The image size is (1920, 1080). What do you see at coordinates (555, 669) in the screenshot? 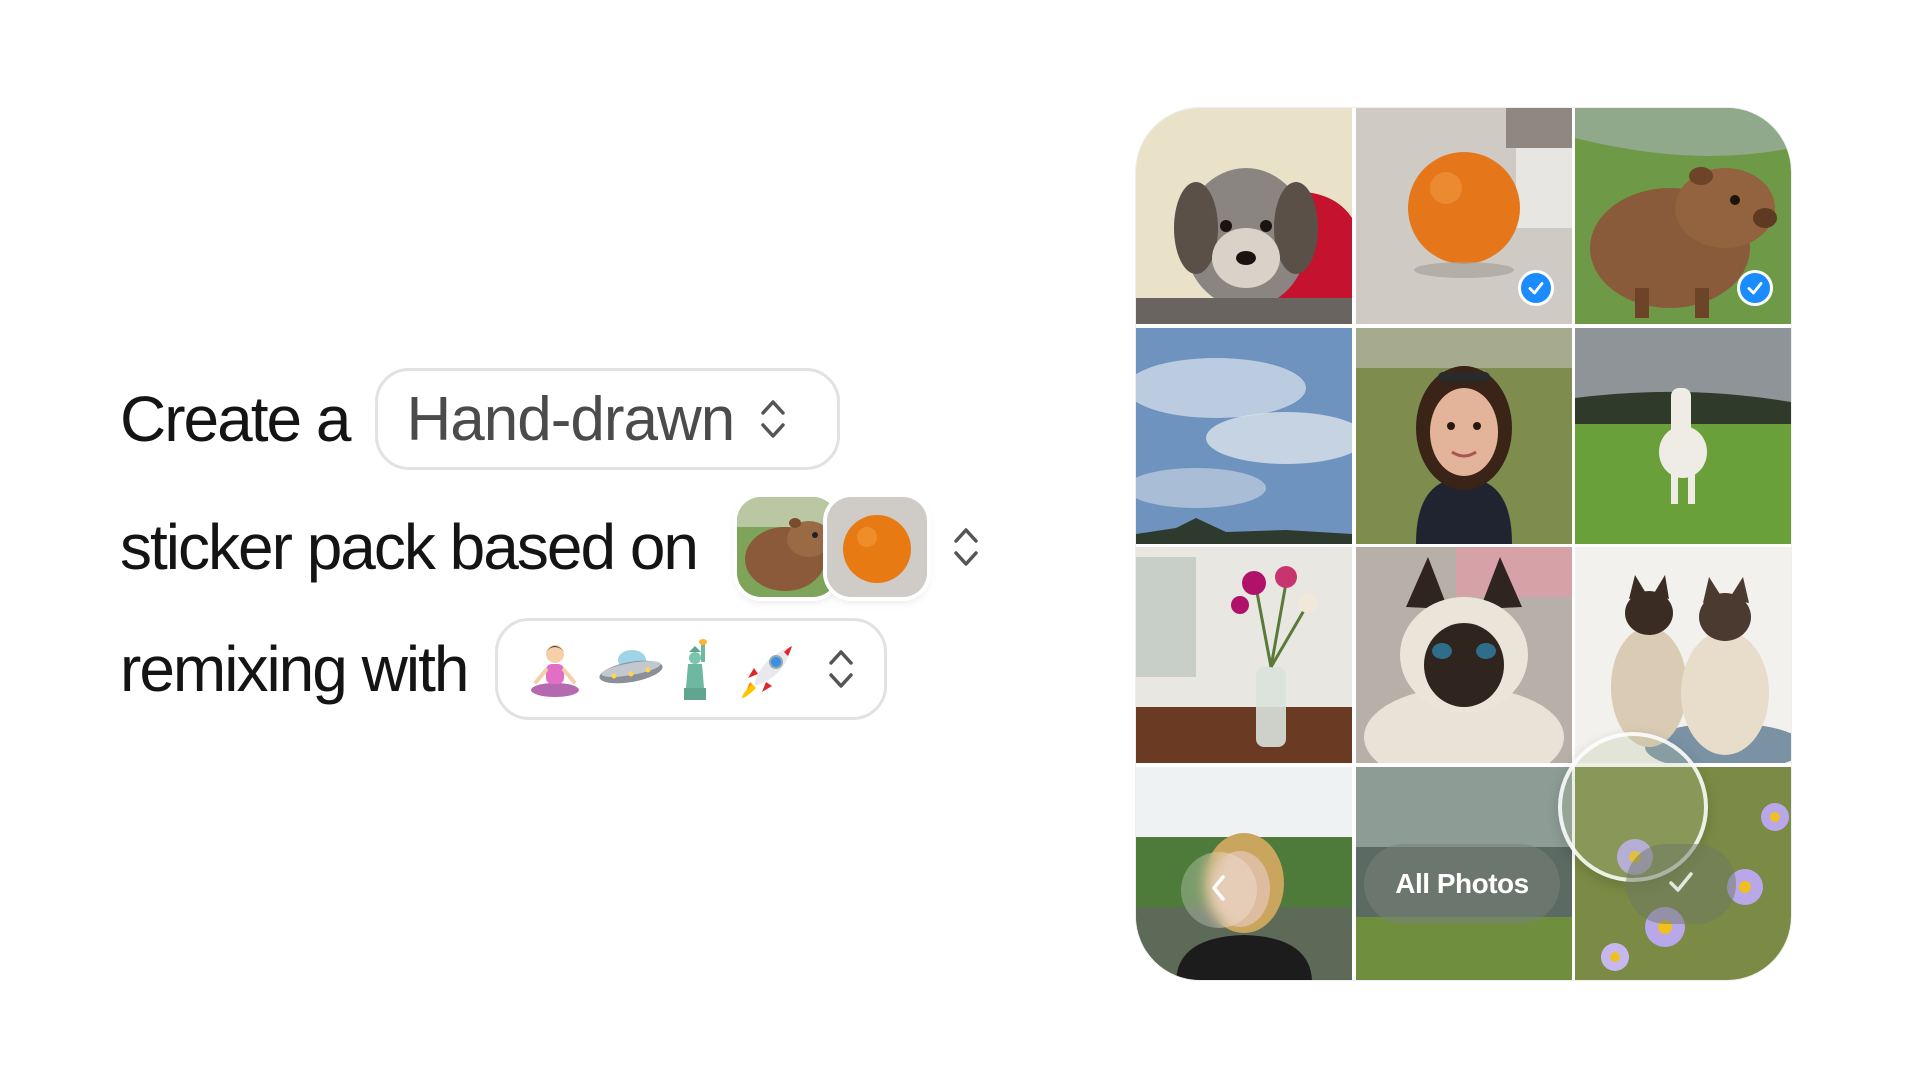
I see `person-in-lotus-position-icon` at bounding box center [555, 669].